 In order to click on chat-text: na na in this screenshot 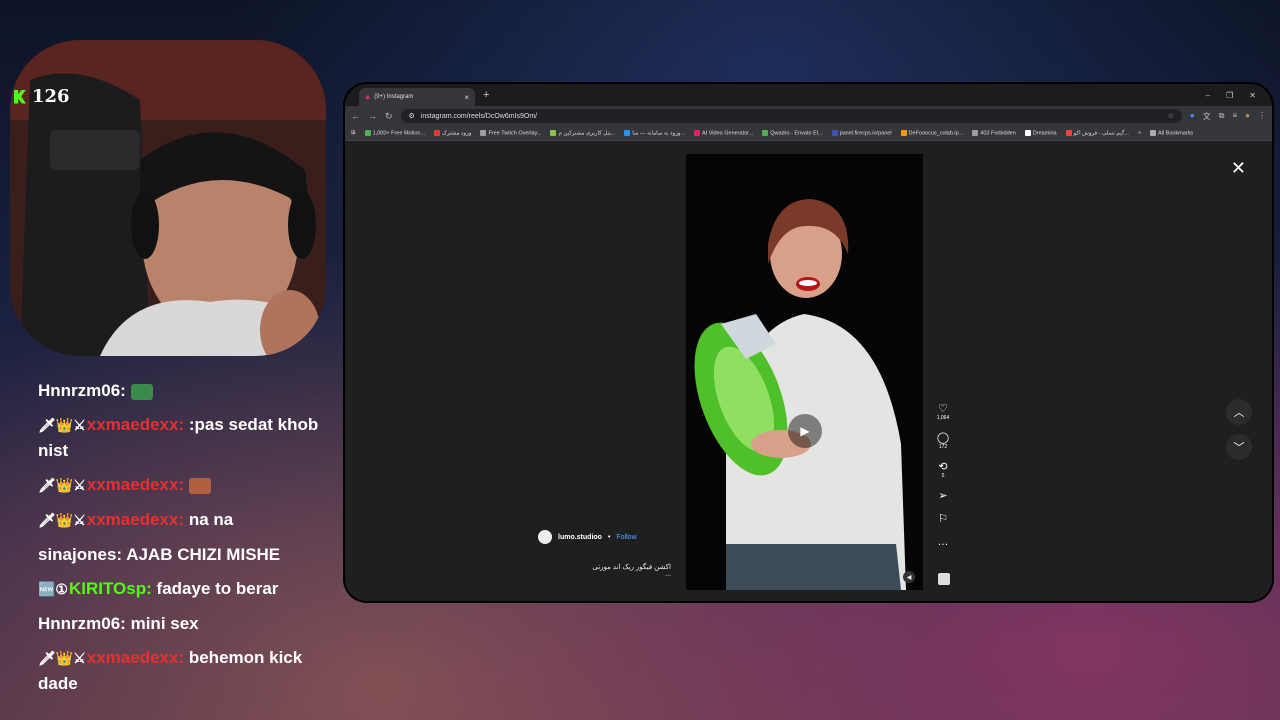, I will do `click(211, 519)`.